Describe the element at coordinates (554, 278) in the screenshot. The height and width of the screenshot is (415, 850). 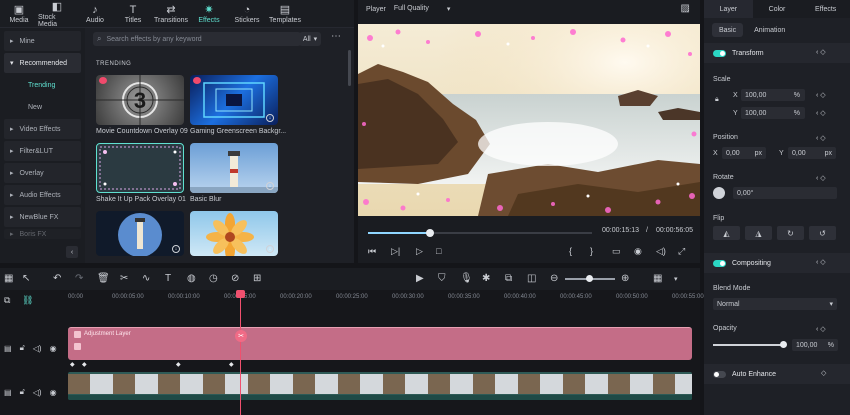
I see `zoom-out-icon: ⊖` at that location.